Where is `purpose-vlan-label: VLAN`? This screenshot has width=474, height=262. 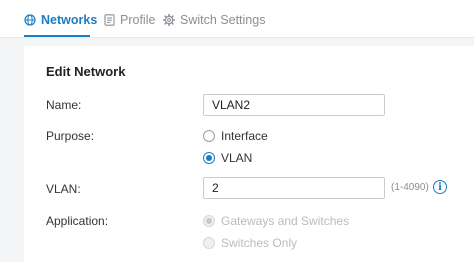 purpose-vlan-label: VLAN is located at coordinates (237, 158).